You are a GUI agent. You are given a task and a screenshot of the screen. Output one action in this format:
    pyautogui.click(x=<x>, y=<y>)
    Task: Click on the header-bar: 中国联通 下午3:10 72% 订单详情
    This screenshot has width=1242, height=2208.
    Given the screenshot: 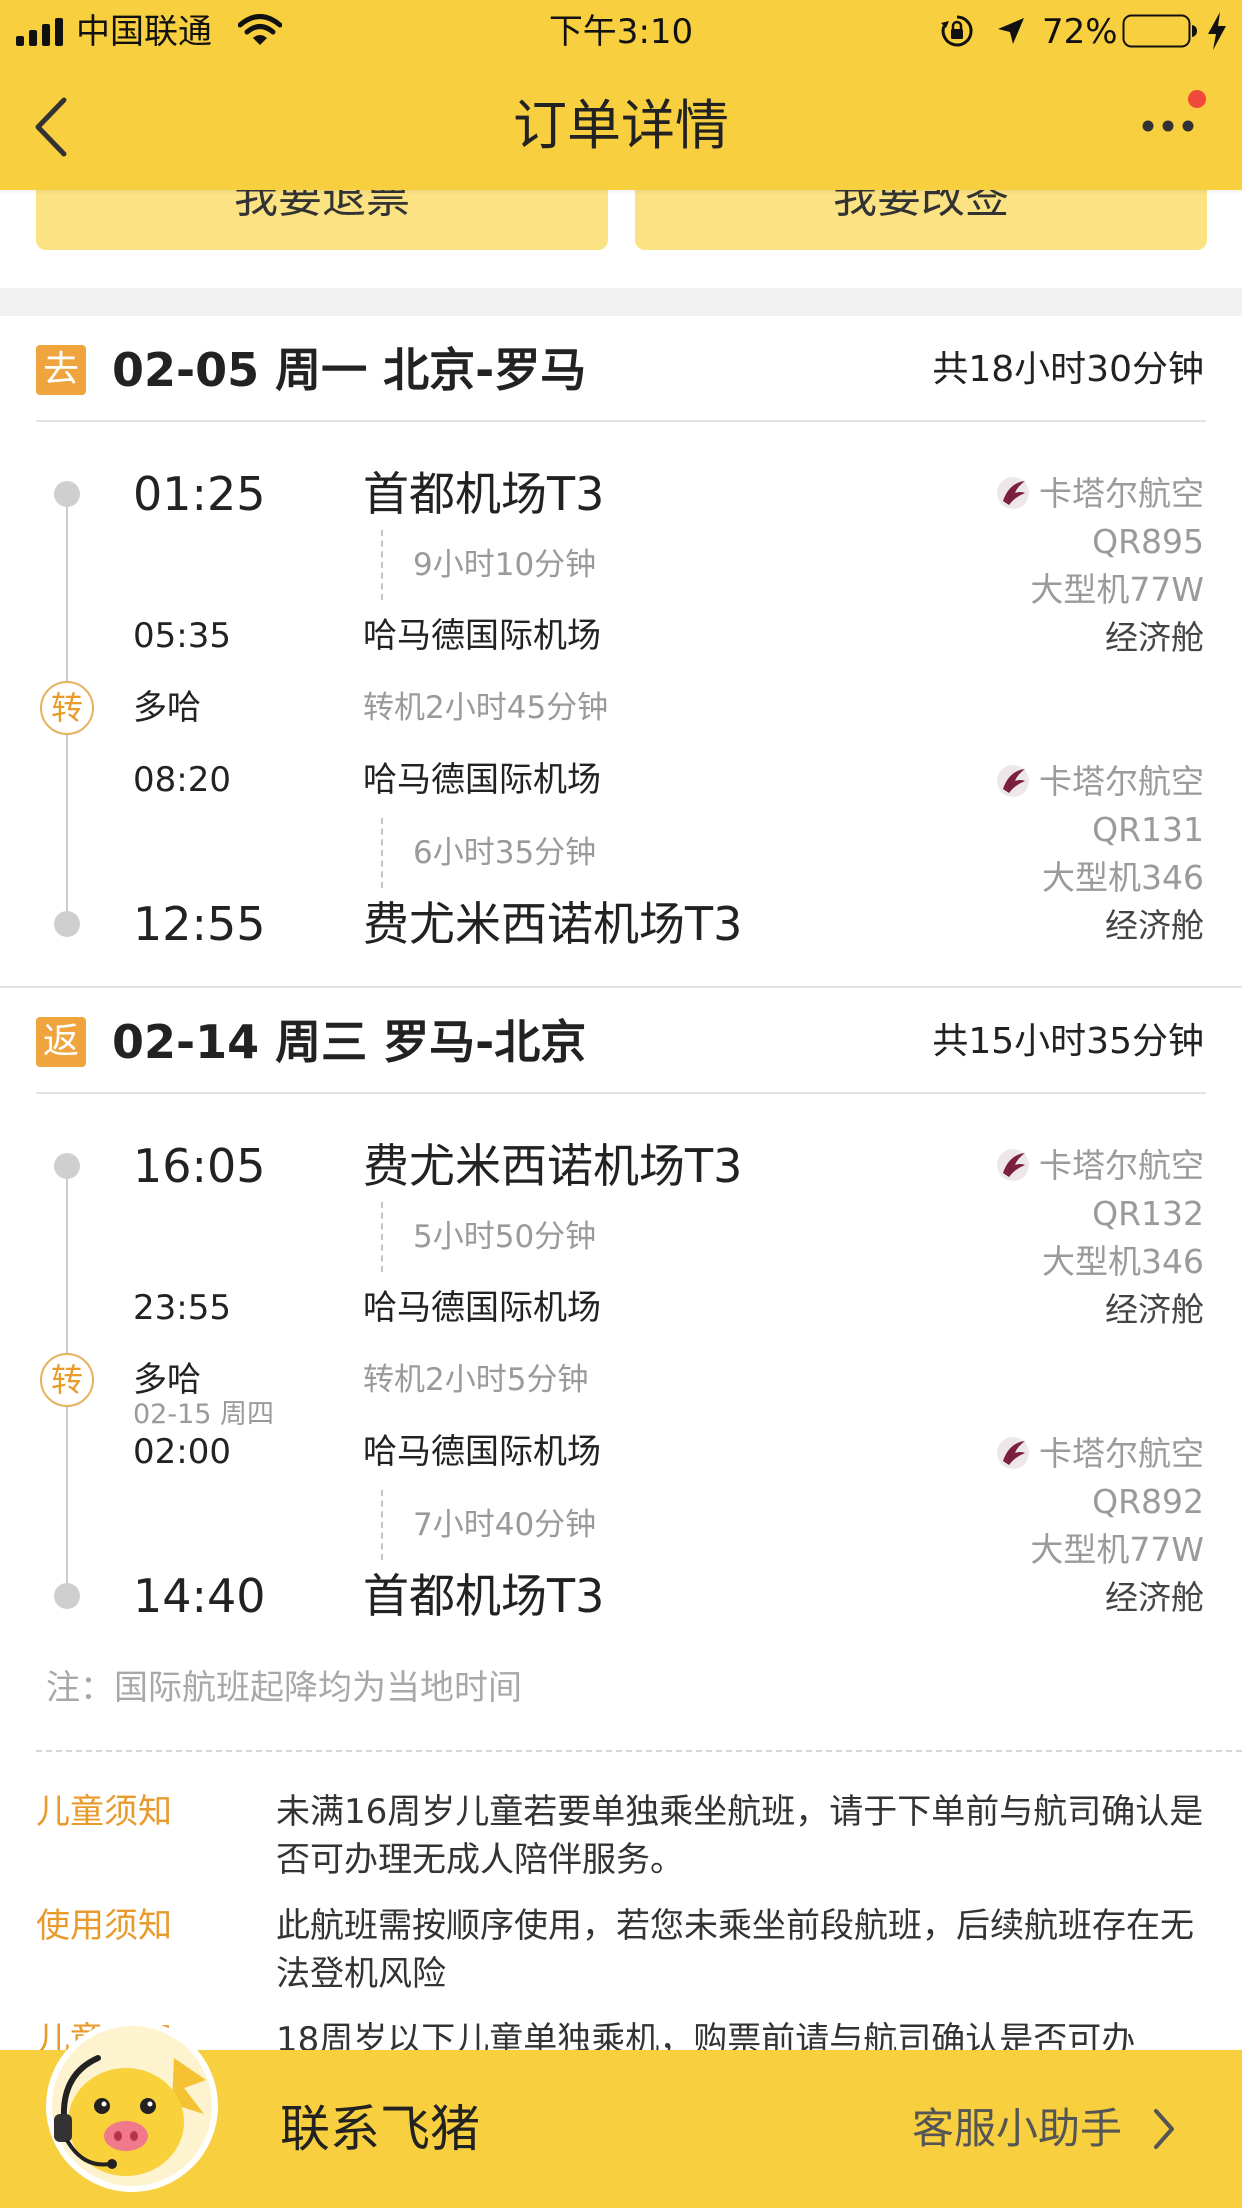 What is the action you would take?
    pyautogui.click(x=621, y=95)
    